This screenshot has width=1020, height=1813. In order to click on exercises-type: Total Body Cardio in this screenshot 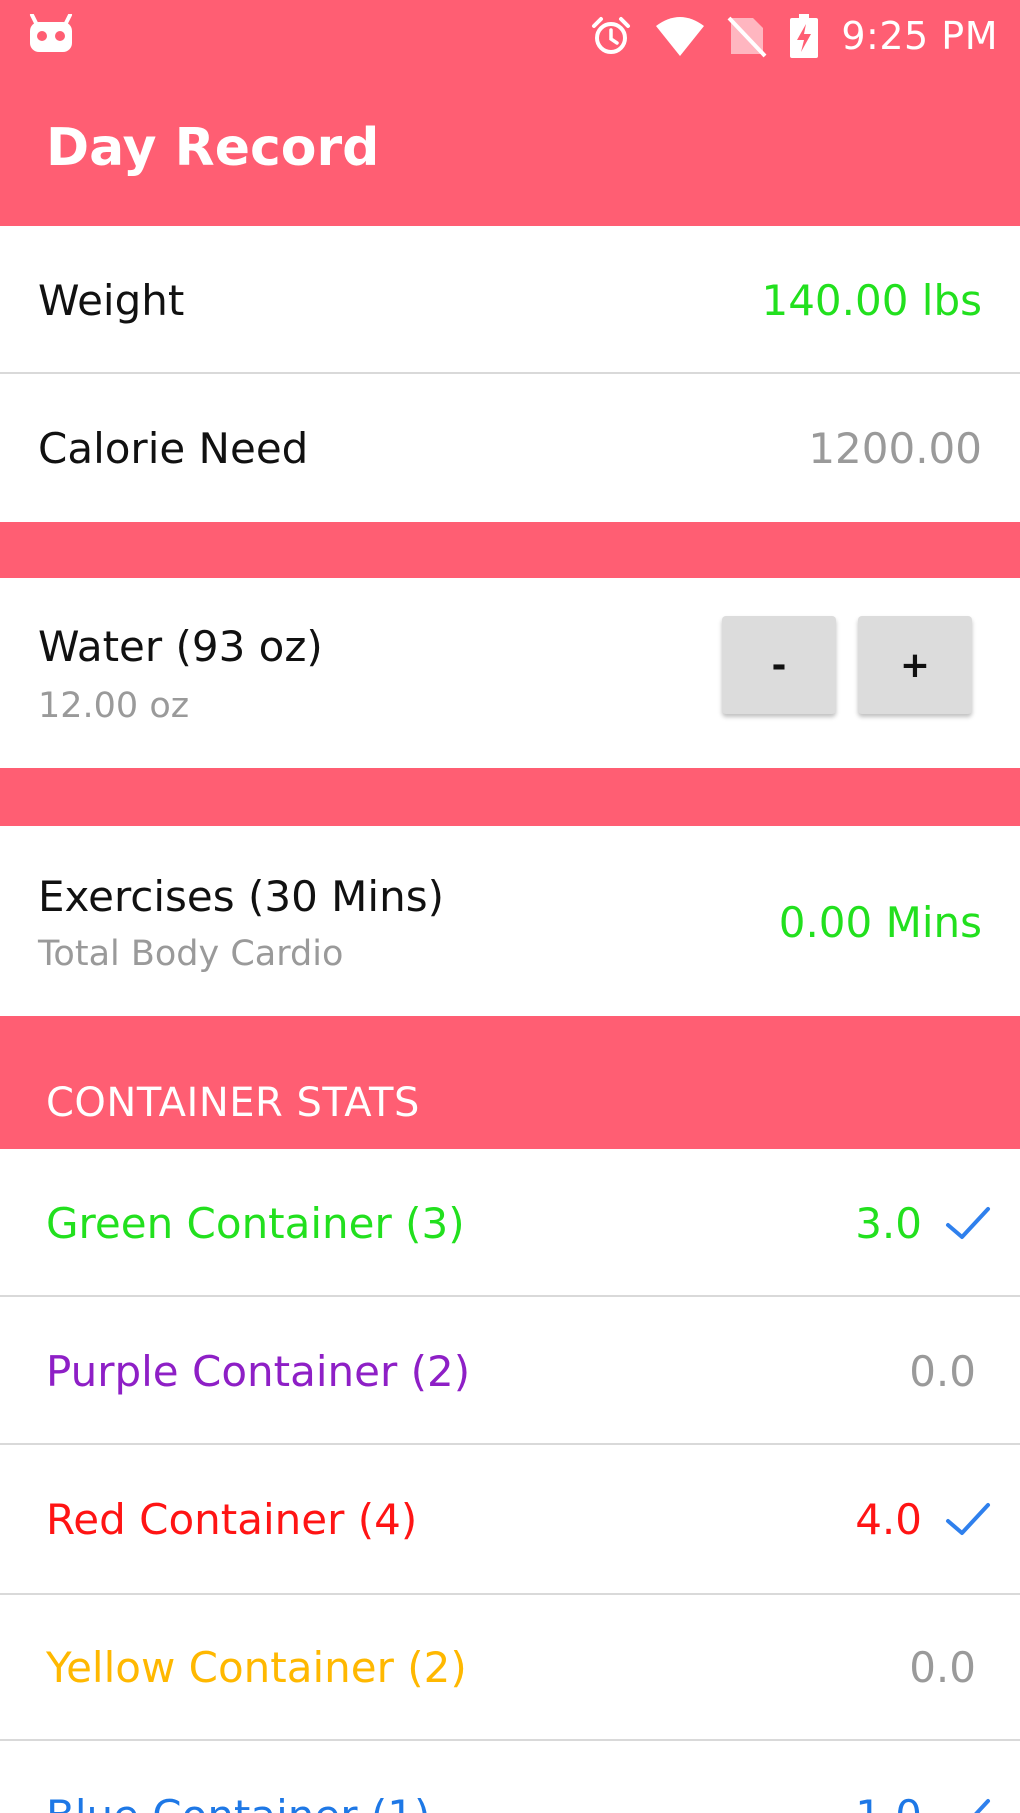, I will do `click(191, 954)`.